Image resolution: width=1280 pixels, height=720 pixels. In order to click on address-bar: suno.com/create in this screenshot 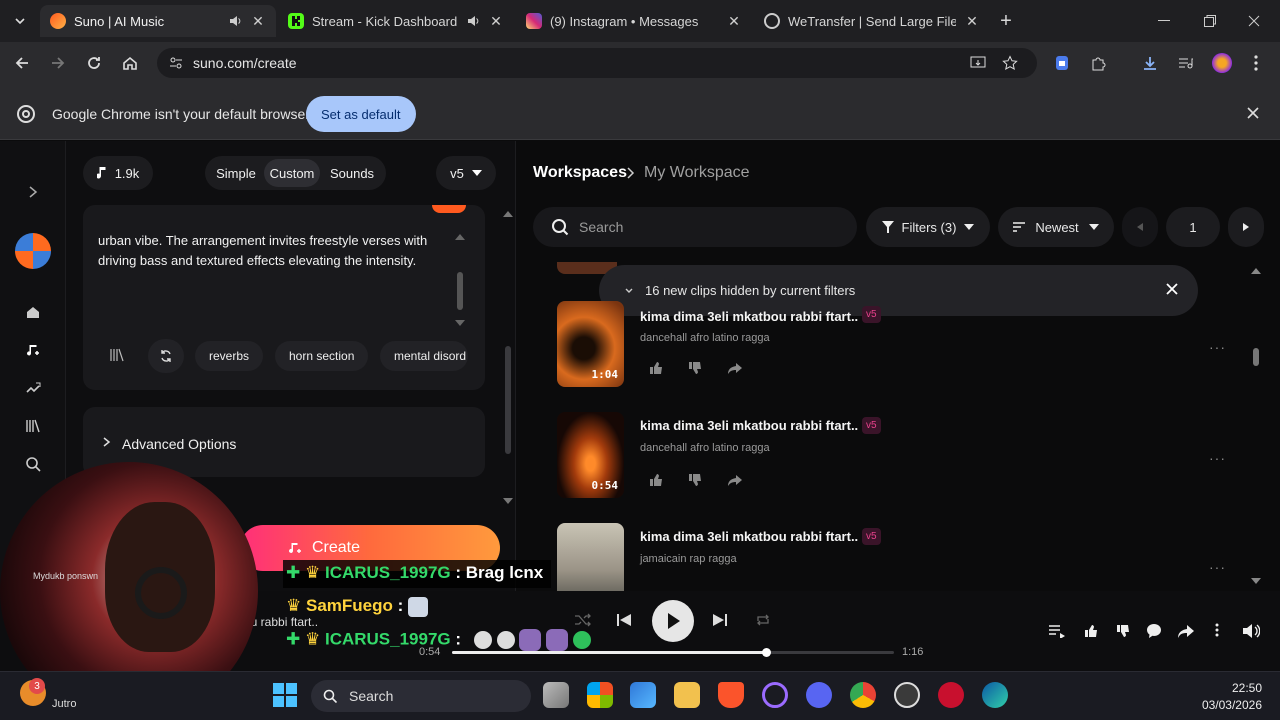, I will do `click(597, 63)`.